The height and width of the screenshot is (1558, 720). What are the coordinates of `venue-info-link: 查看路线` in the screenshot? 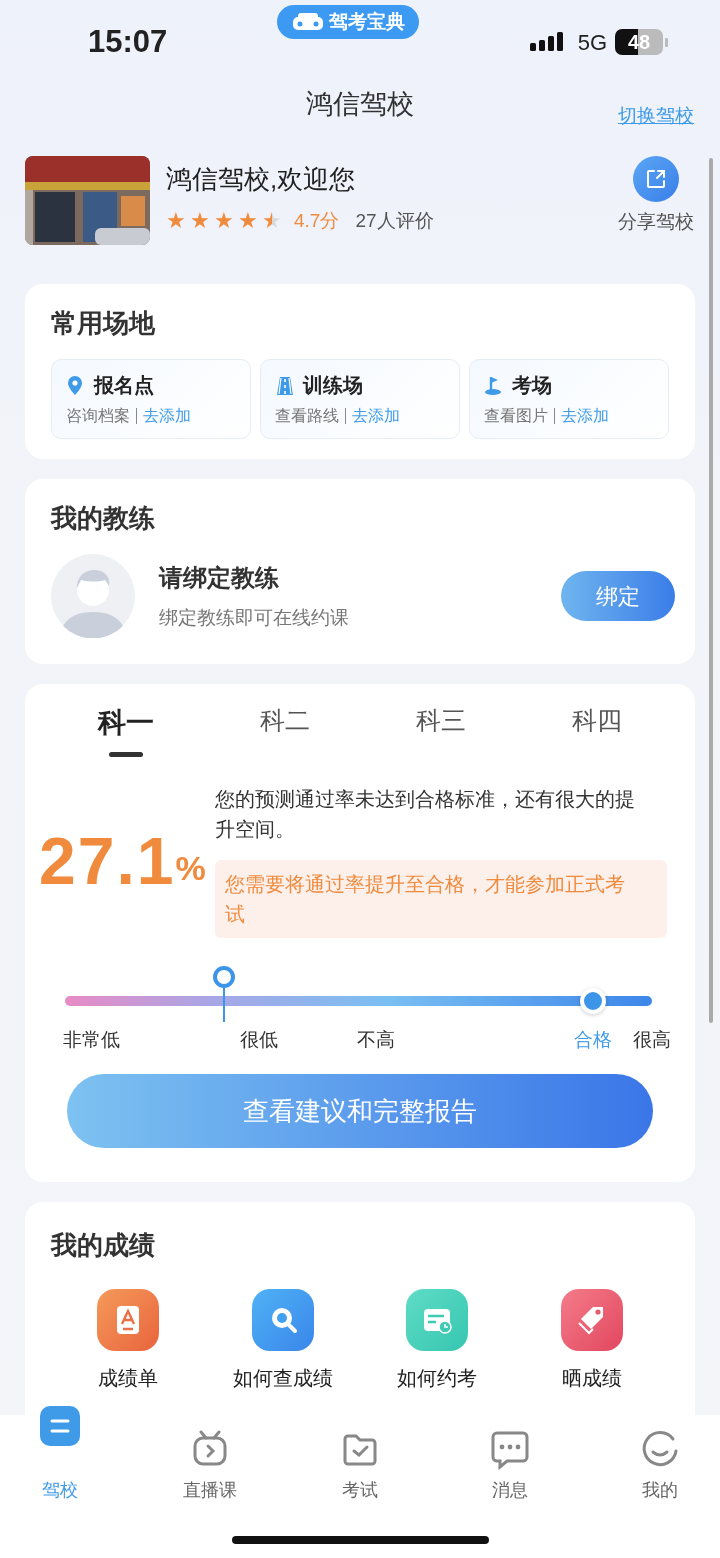 It's located at (307, 416).